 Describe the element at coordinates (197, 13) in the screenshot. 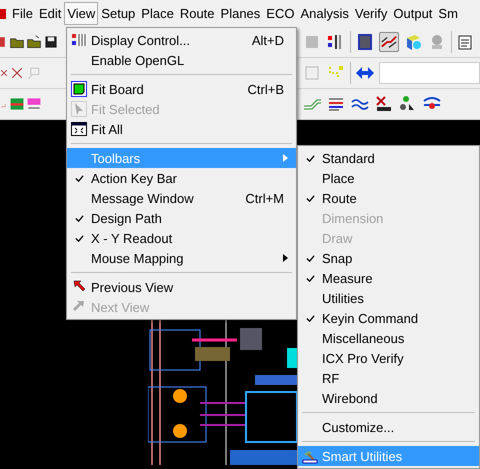

I see `menu-bar-item: Route` at that location.